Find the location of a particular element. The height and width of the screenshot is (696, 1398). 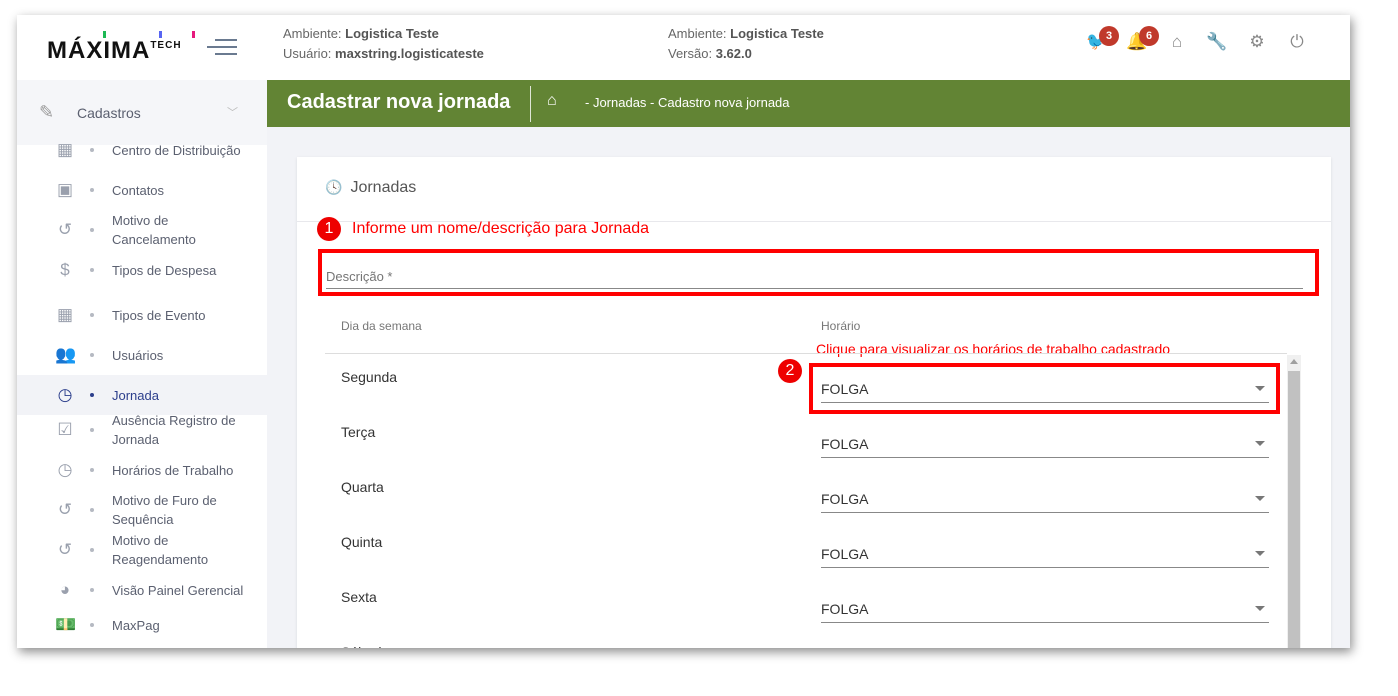

weekday-label: Segunda is located at coordinates (369, 377).